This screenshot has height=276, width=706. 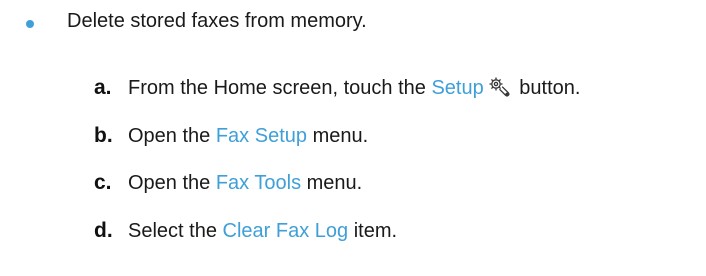 I want to click on clear-fax-log-link: Clear Fax Log, so click(x=286, y=231).